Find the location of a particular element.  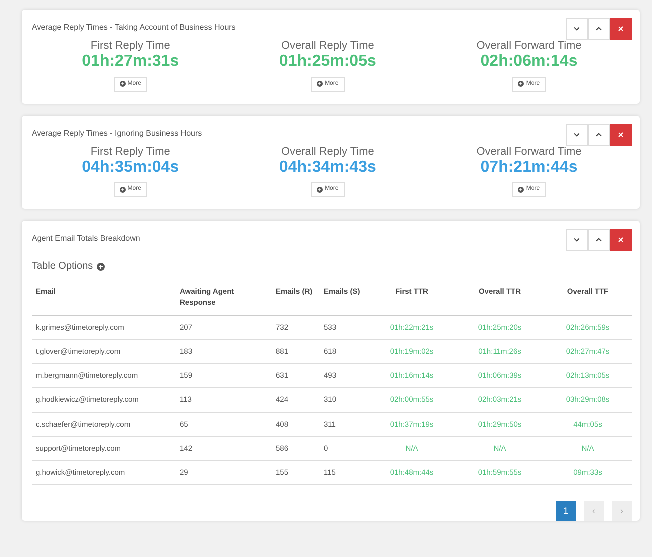

stat-value: 04h:34m:43s is located at coordinates (327, 168).